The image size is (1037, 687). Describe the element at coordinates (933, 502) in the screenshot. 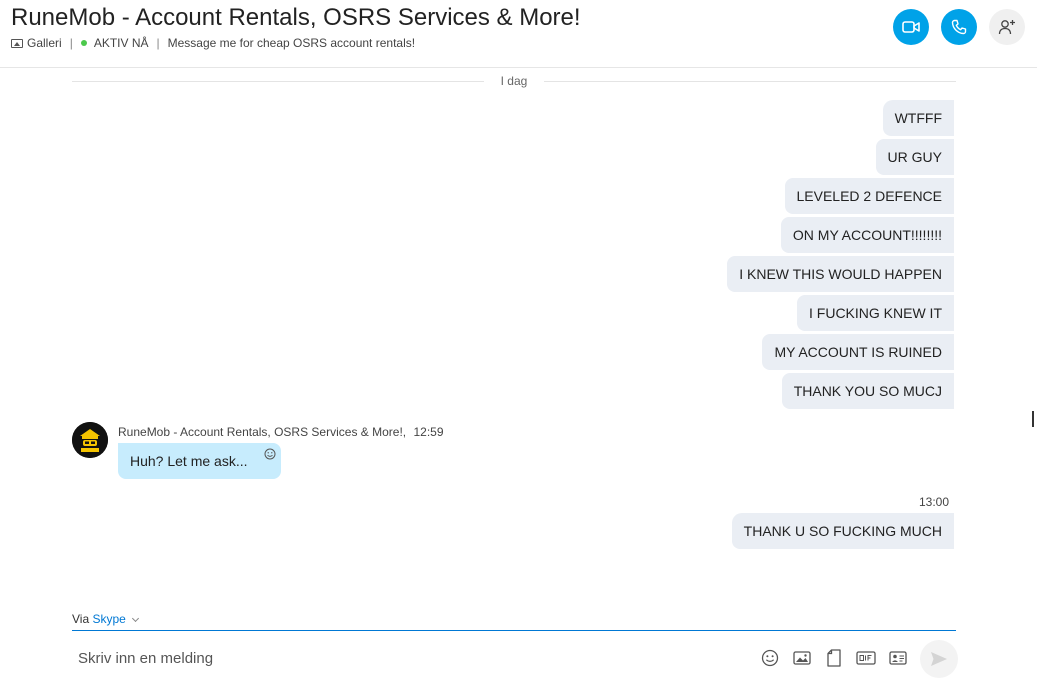

I see `message-time: 13:00` at that location.